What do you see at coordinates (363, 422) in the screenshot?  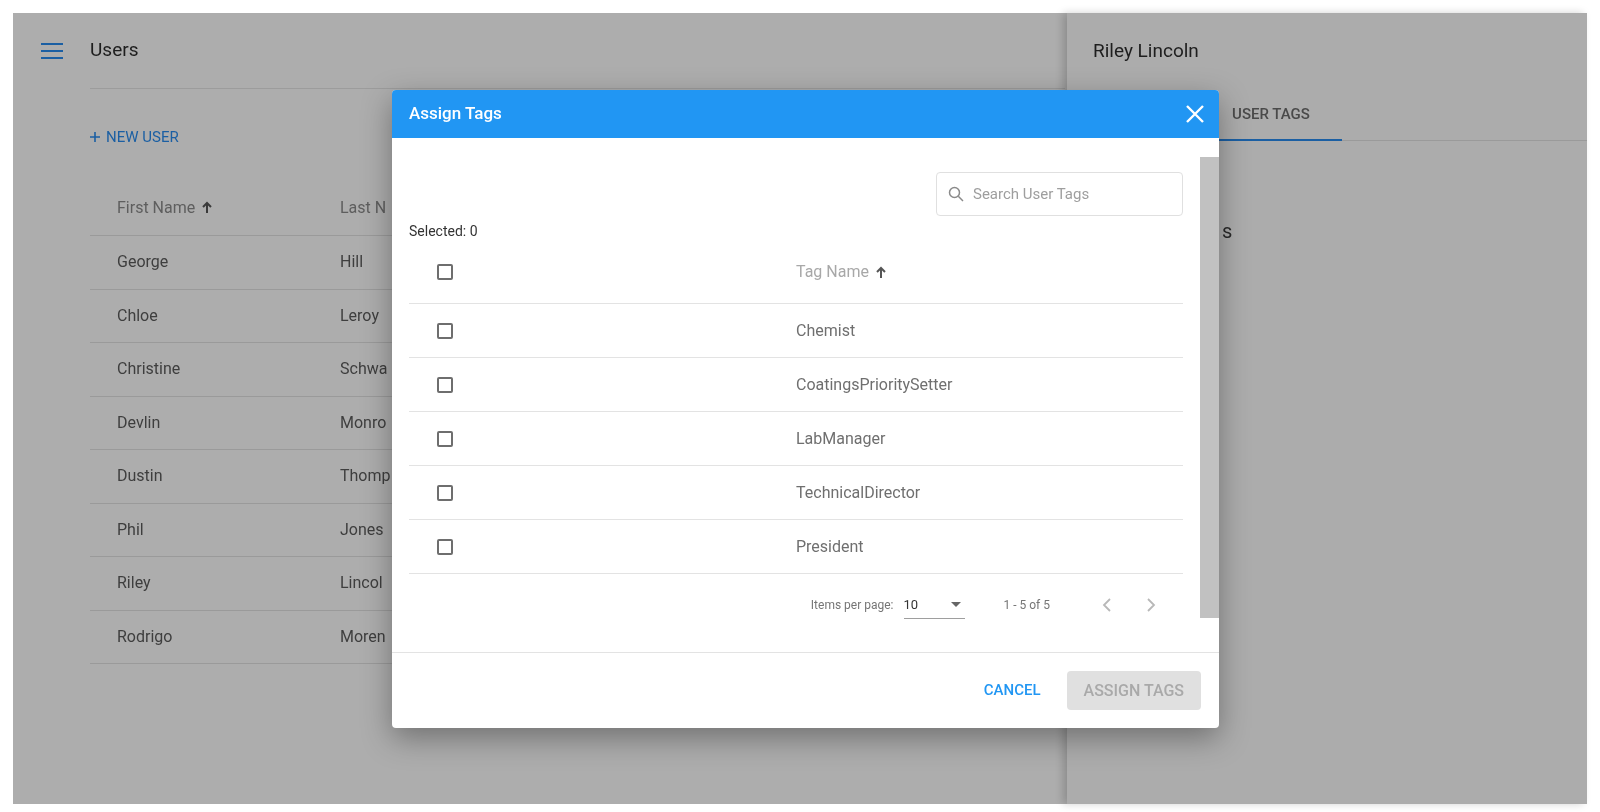 I see `table-cell-text: Monro` at bounding box center [363, 422].